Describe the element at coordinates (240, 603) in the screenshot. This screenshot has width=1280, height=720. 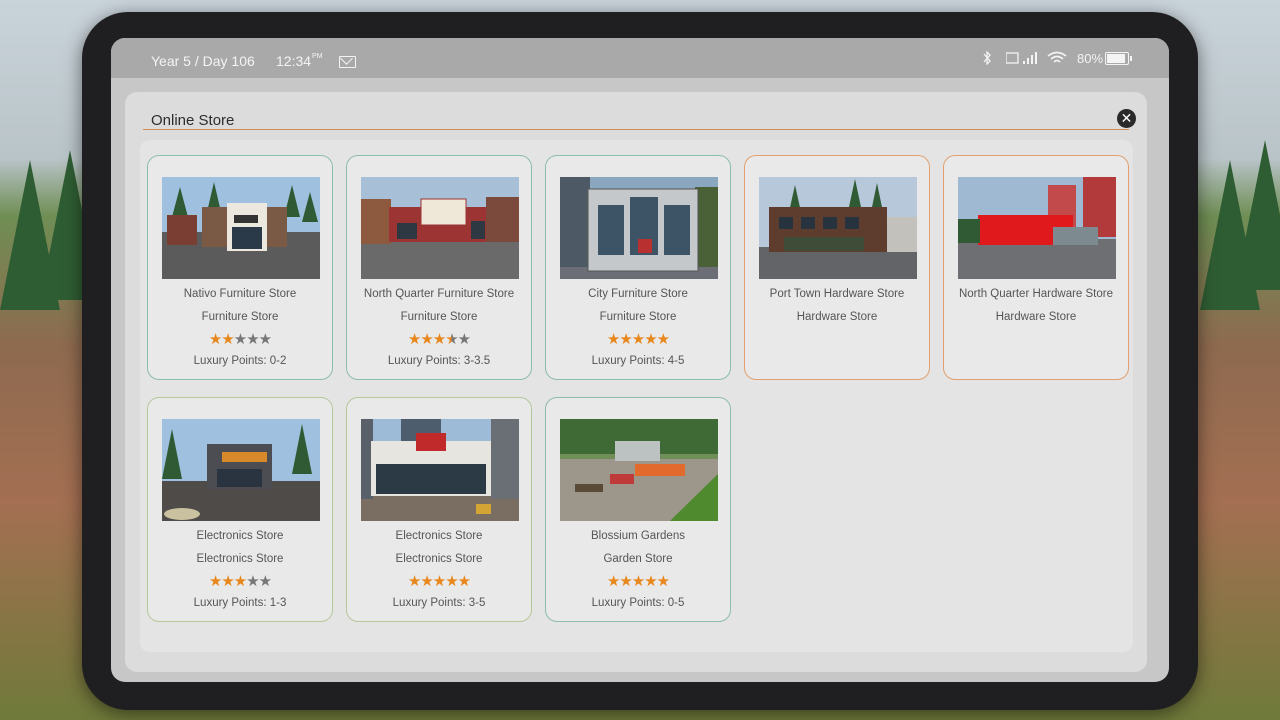
I see `luxury-points: Luxury Points: 1-3` at that location.